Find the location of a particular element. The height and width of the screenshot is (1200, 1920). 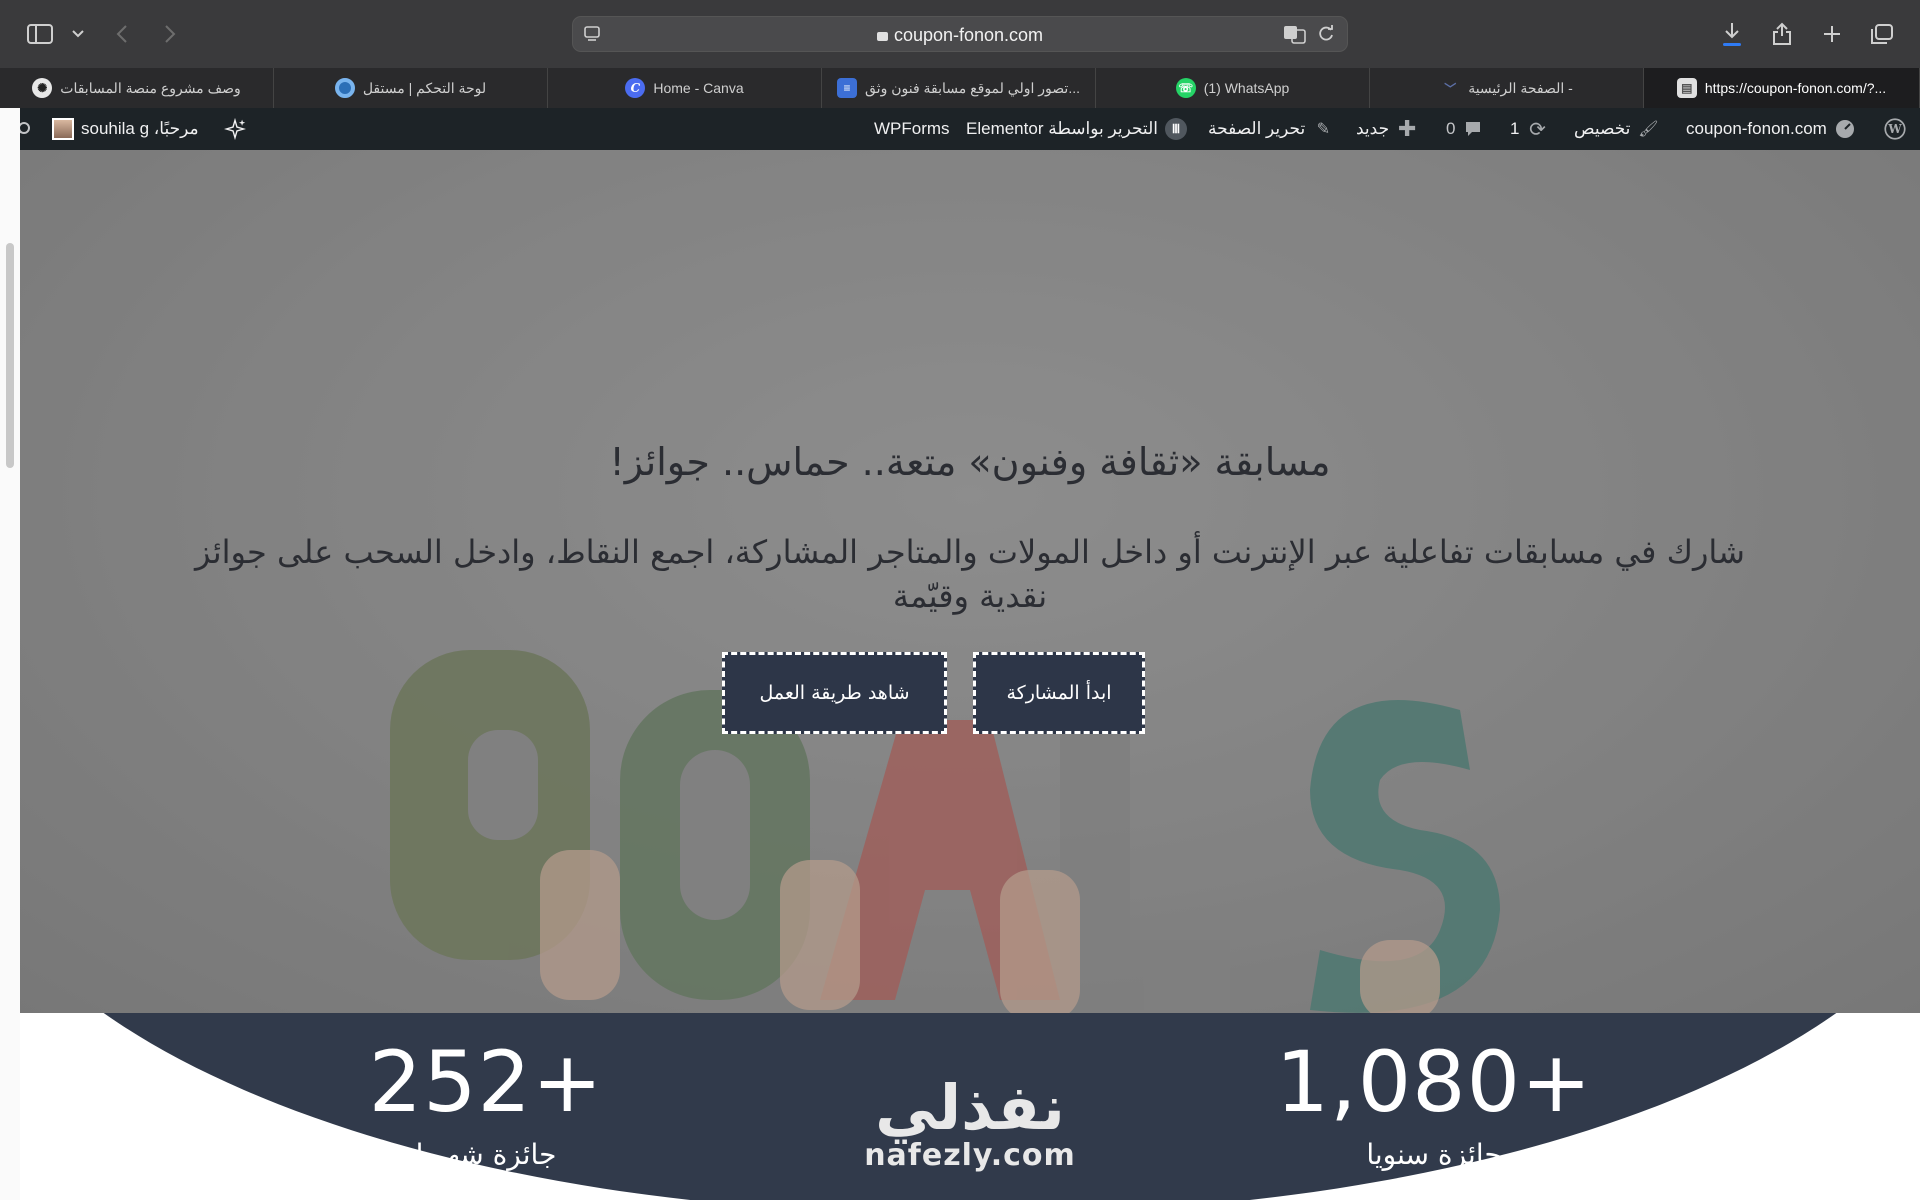

wp-account: مرحبًا، souhila g is located at coordinates (125, 129).